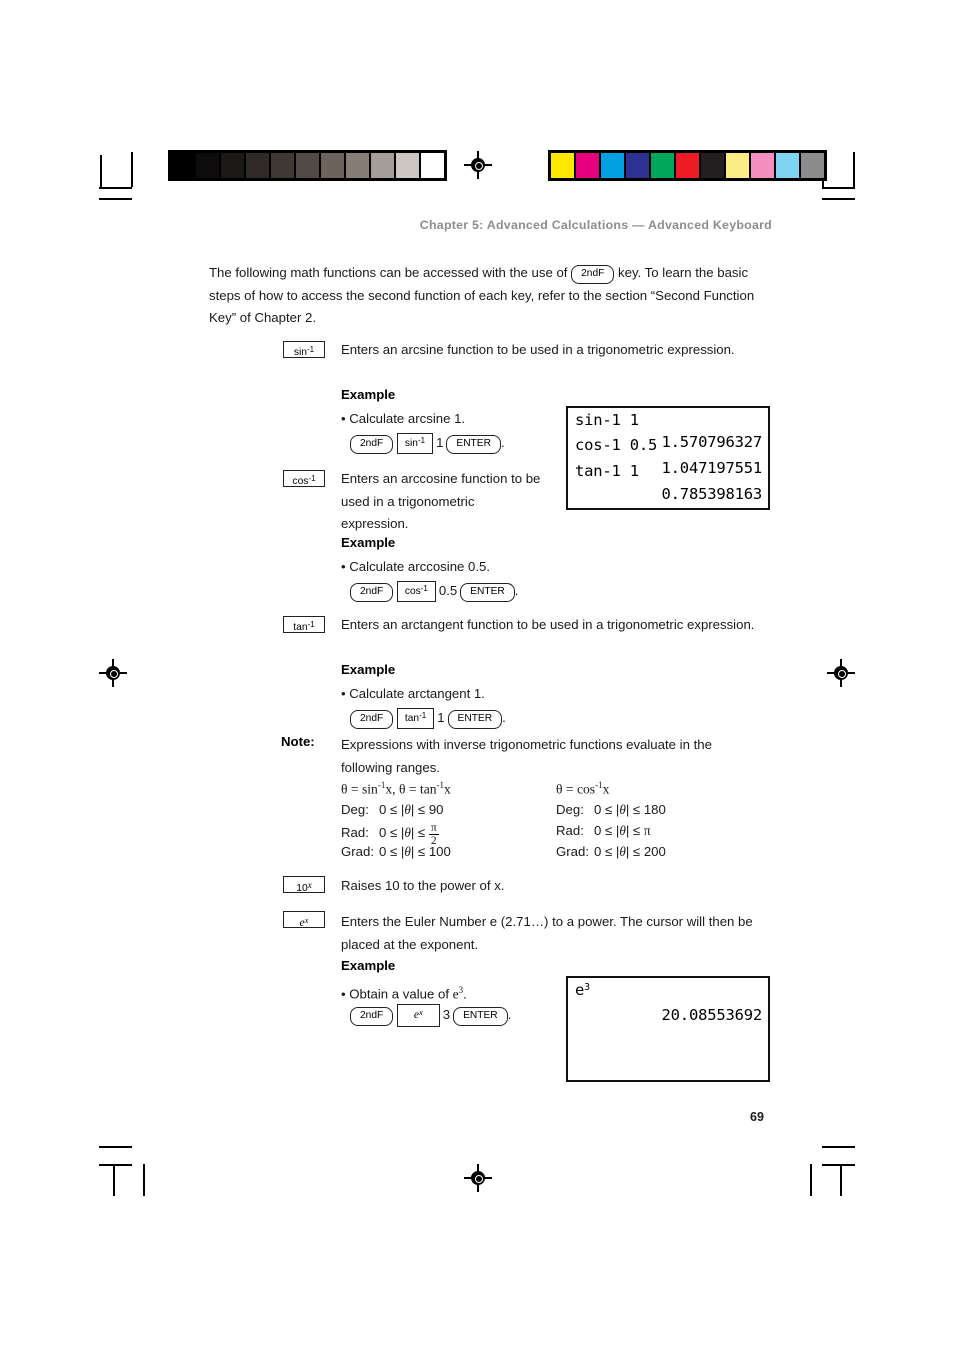 The height and width of the screenshot is (1351, 954). What do you see at coordinates (582, 990) in the screenshot?
I see `lcd-input-line: e3` at bounding box center [582, 990].